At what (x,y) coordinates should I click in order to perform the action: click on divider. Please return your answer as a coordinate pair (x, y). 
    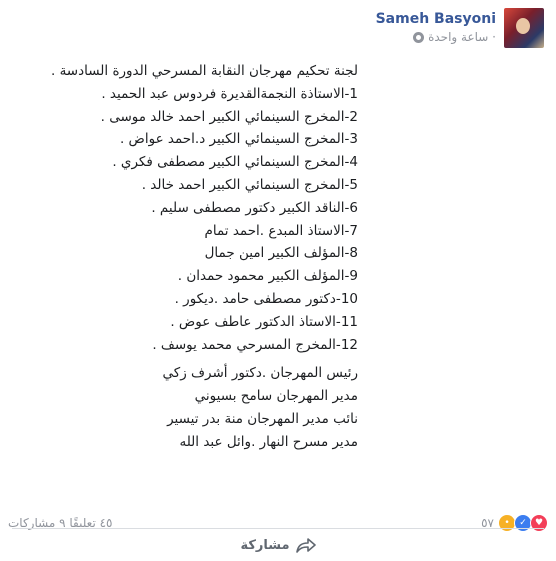
    Looking at the image, I should click on (278, 528).